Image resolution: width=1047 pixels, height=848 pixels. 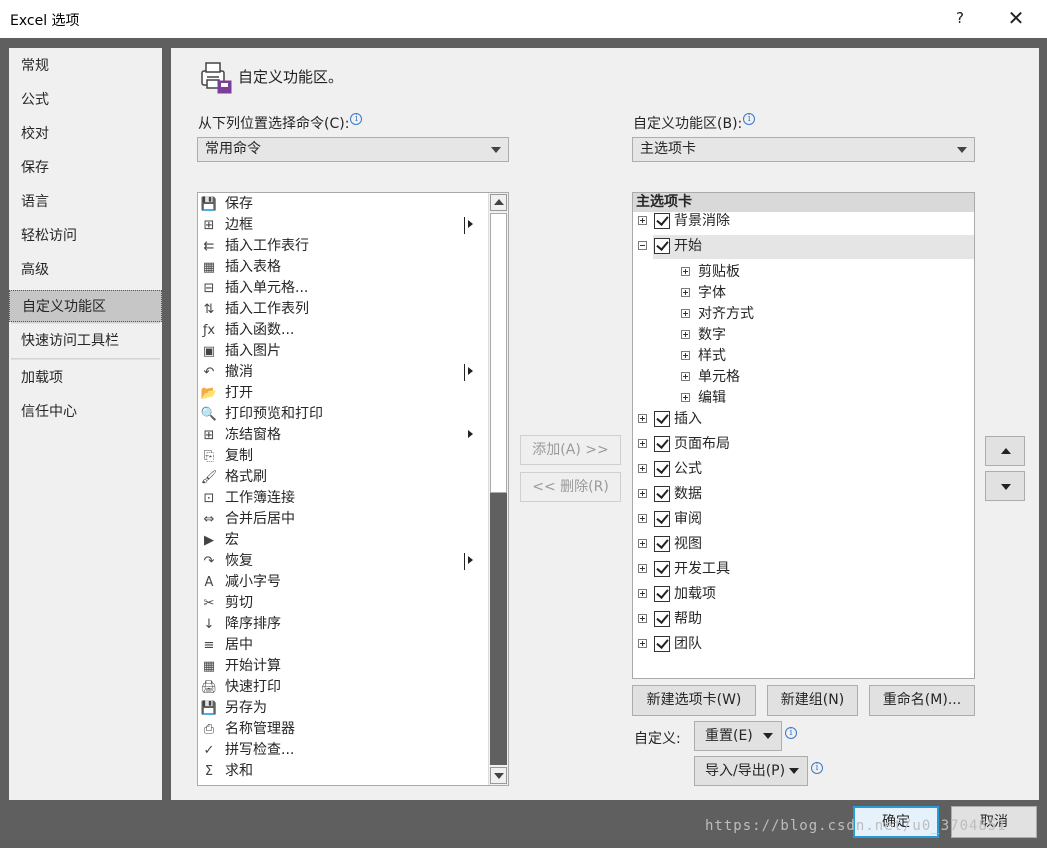 What do you see at coordinates (803, 445) in the screenshot?
I see `ribbon-tree-row: 页面布局` at bounding box center [803, 445].